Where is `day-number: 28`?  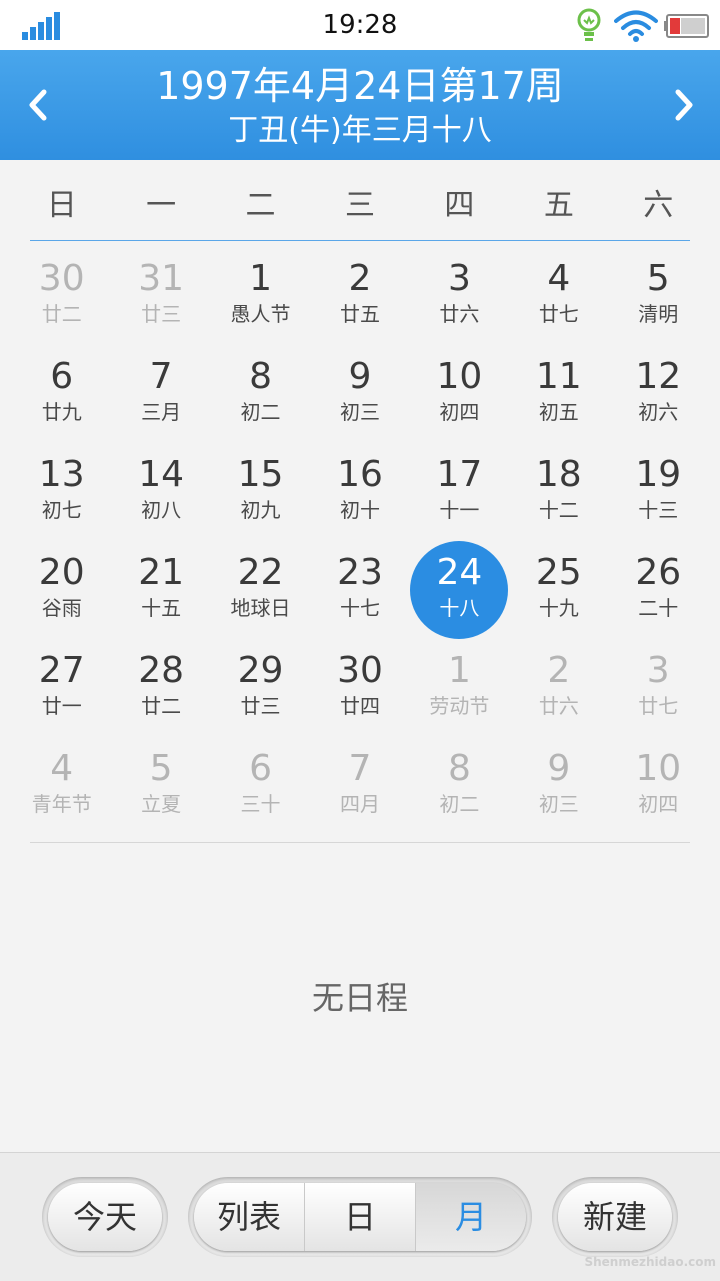
day-number: 28 is located at coordinates (161, 670).